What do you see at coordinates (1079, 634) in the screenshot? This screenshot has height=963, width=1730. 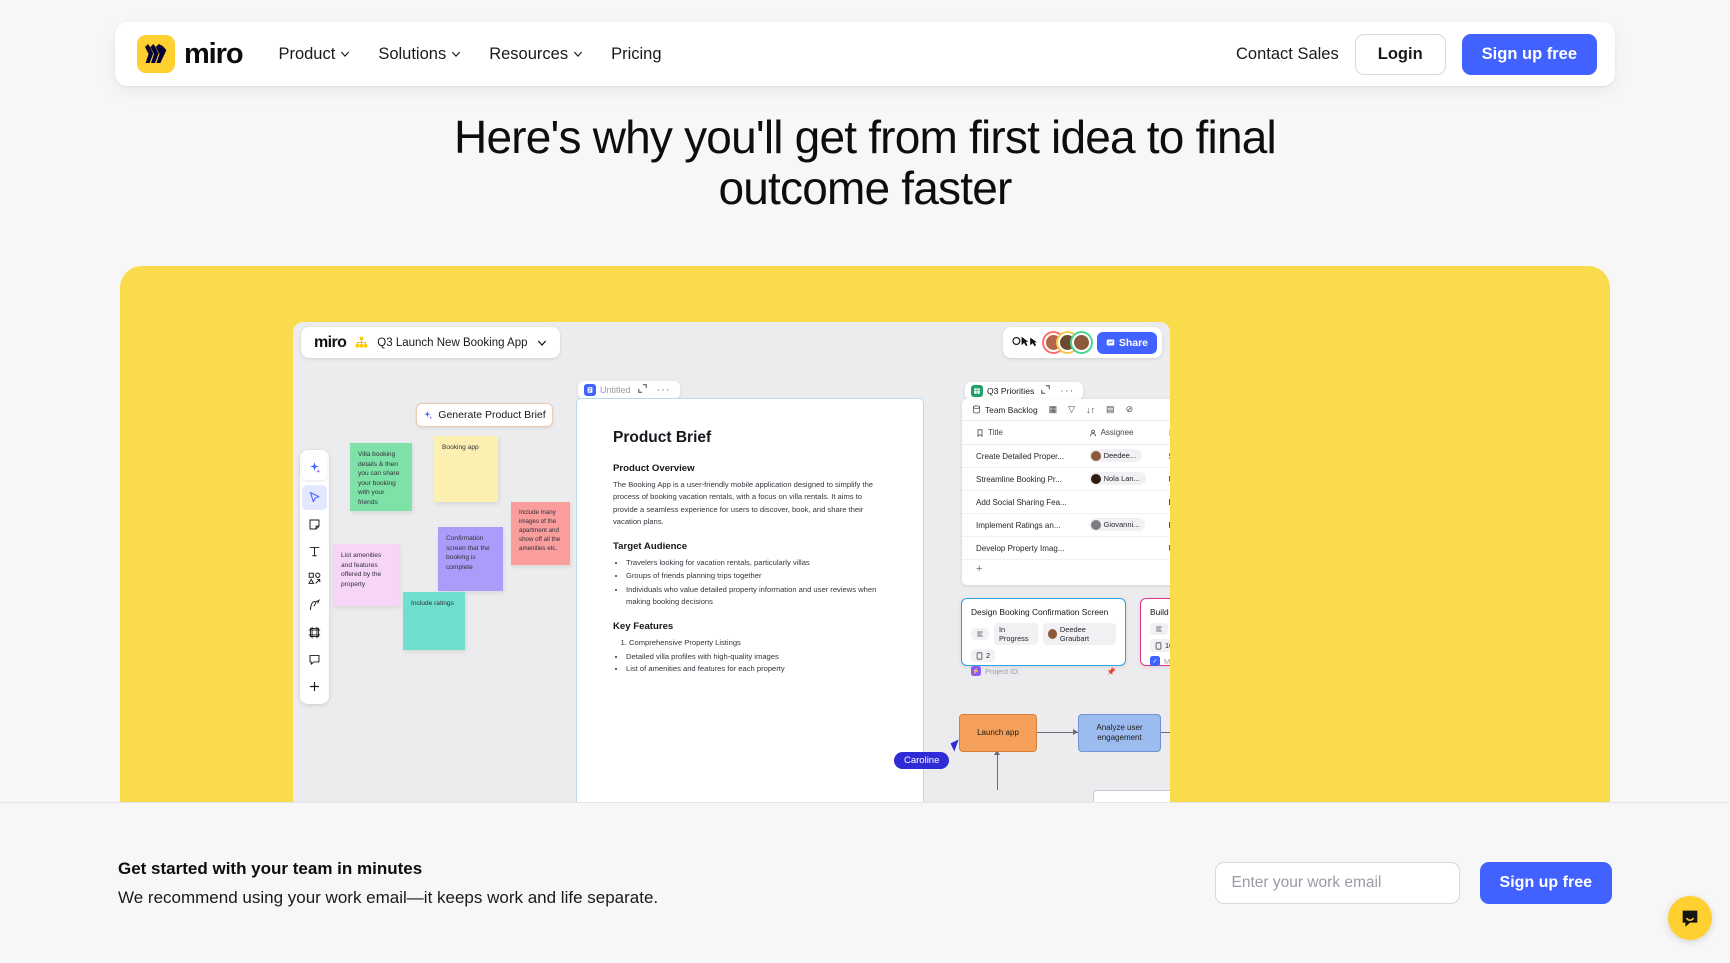 I see `assignee-chip: Deedee Graubart` at bounding box center [1079, 634].